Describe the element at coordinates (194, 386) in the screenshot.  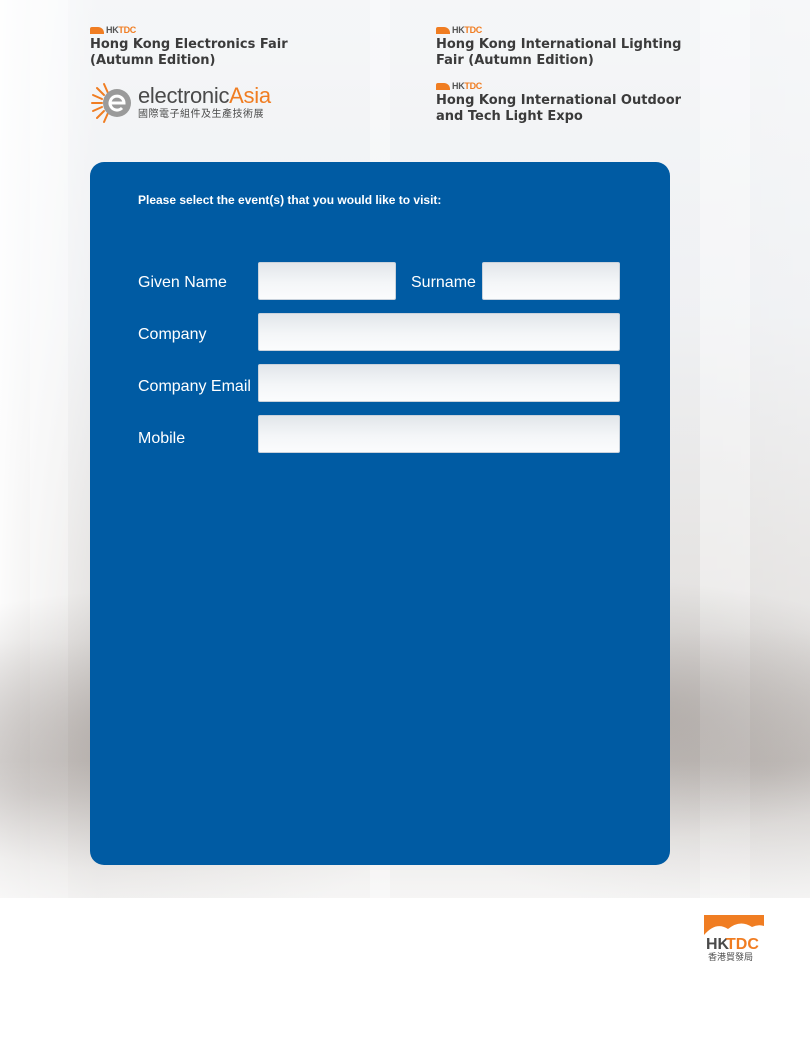
I see `company-email-label: Company Email` at that location.